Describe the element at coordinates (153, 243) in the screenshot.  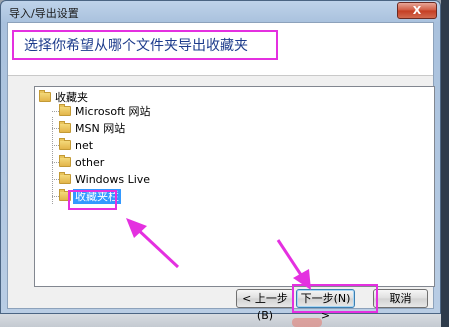
I see `arrow-to-selection-icon` at that location.